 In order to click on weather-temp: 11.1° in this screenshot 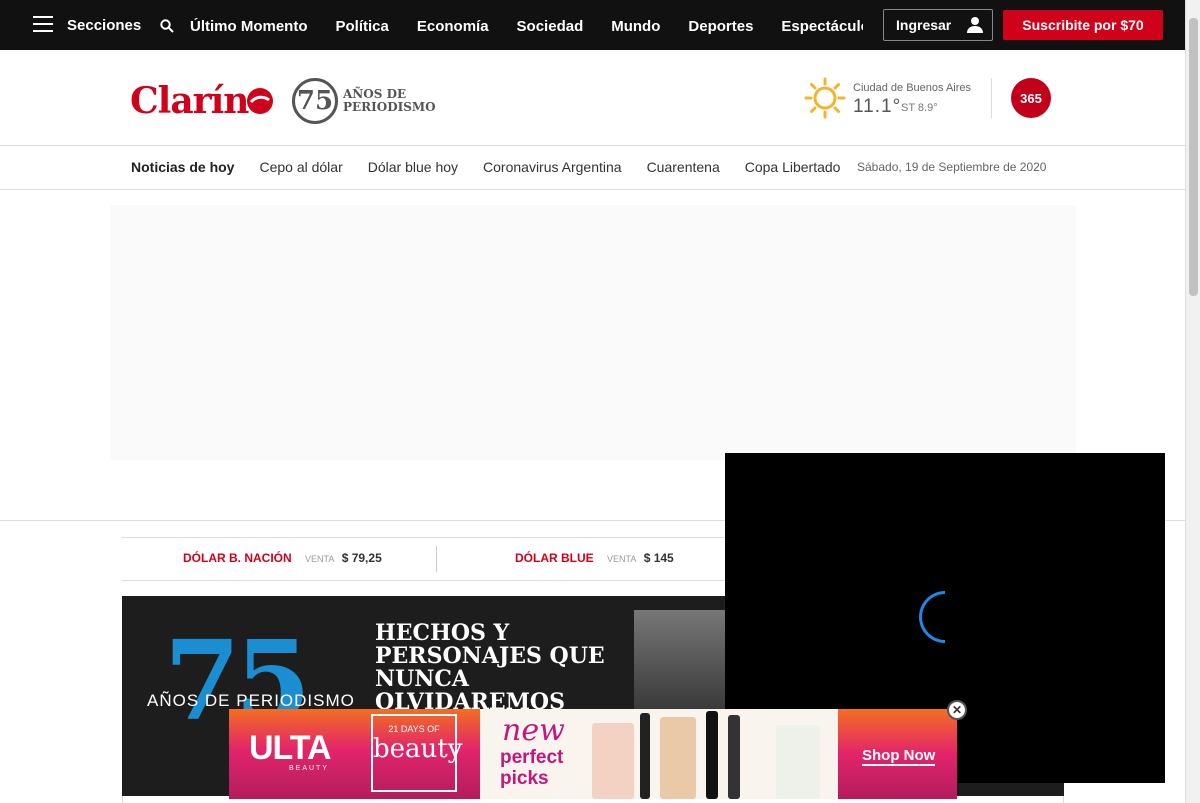, I will do `click(877, 106)`.